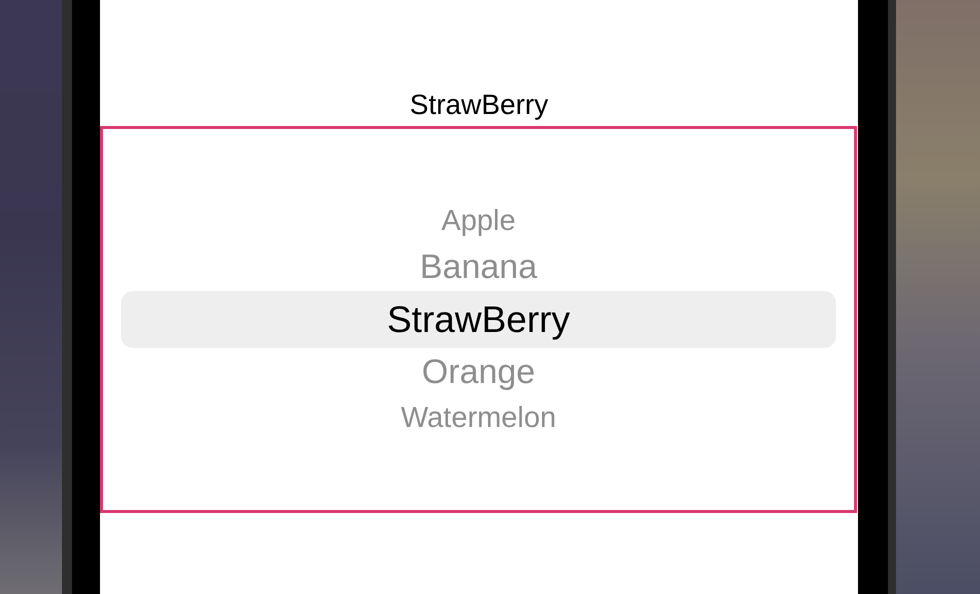 This screenshot has width=980, height=594. Describe the element at coordinates (478, 418) in the screenshot. I see `picker-option: Watermelon` at that location.